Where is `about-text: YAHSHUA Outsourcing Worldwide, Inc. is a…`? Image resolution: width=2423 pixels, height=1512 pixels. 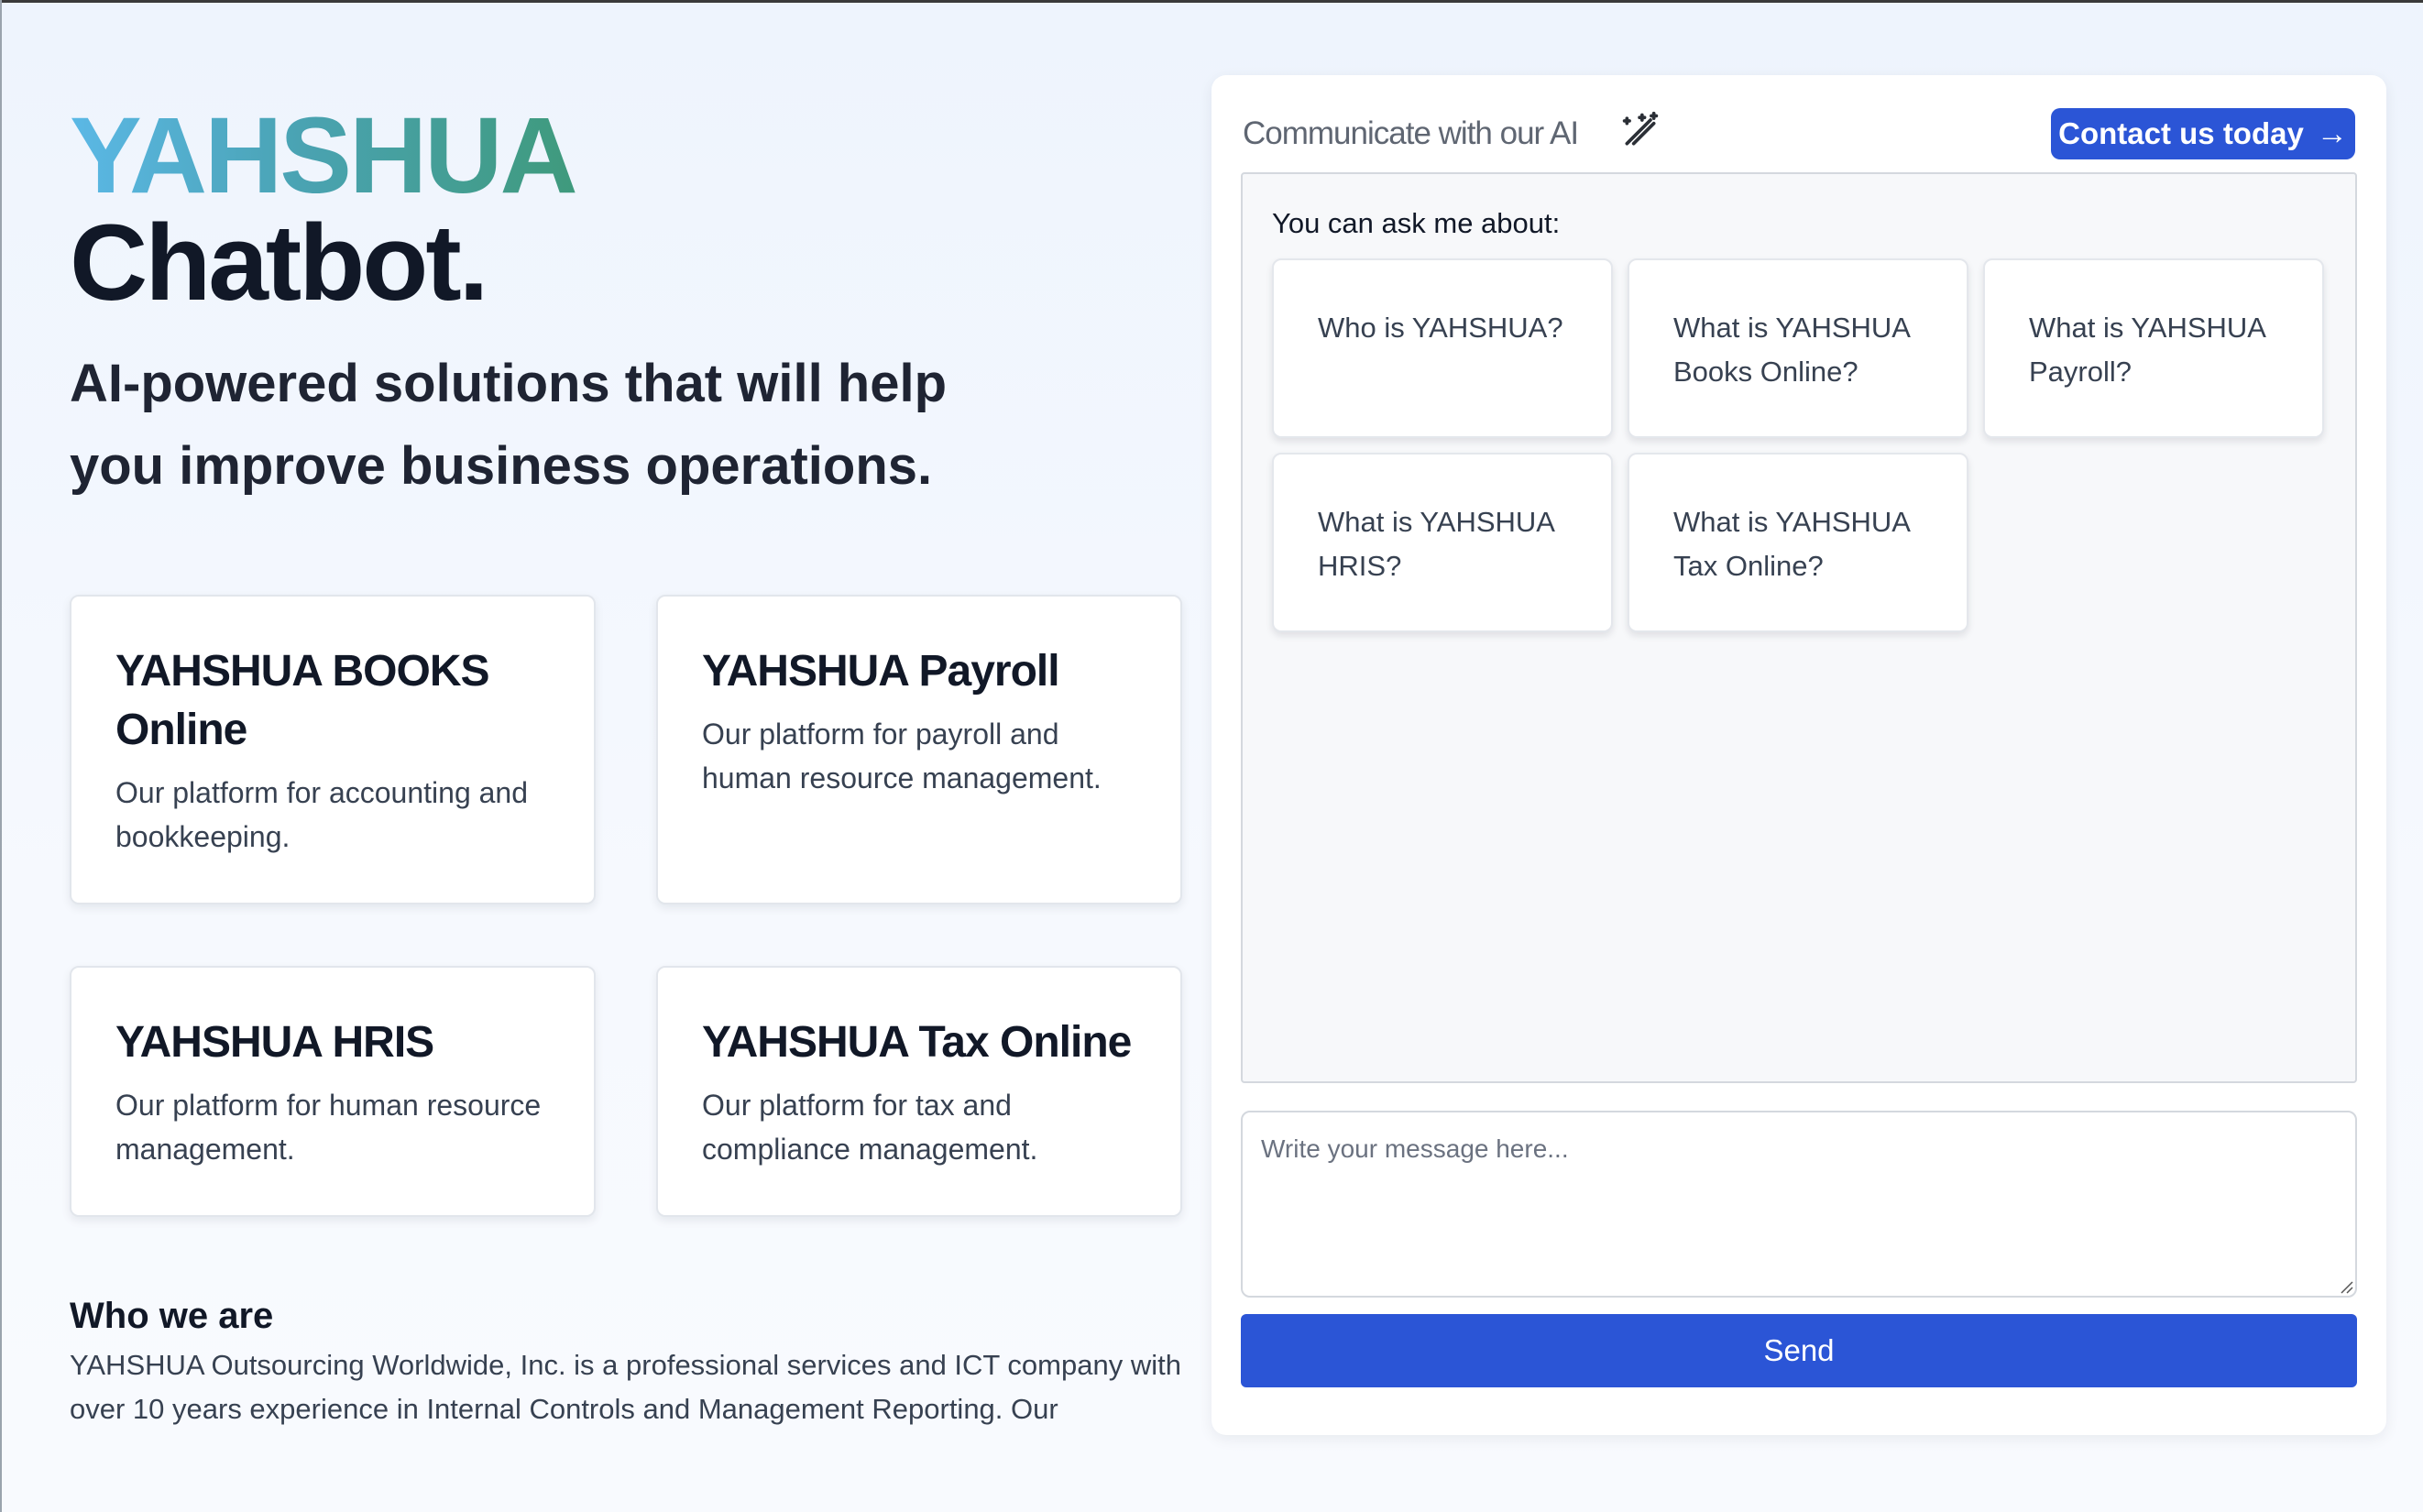
about-text: YAHSHUA Outsourcing Worldwide, Inc. is a… is located at coordinates (625, 1387).